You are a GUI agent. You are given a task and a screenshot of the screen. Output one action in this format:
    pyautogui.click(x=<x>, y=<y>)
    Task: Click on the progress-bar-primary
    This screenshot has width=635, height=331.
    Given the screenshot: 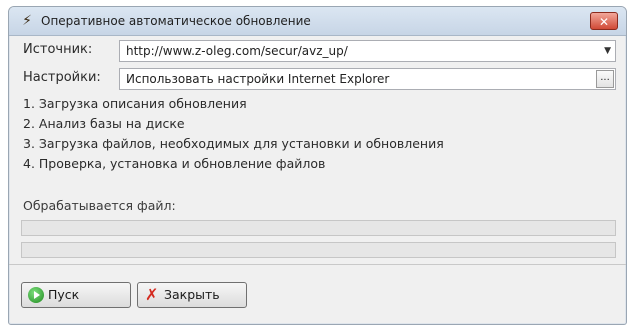 What is the action you would take?
    pyautogui.click(x=318, y=228)
    